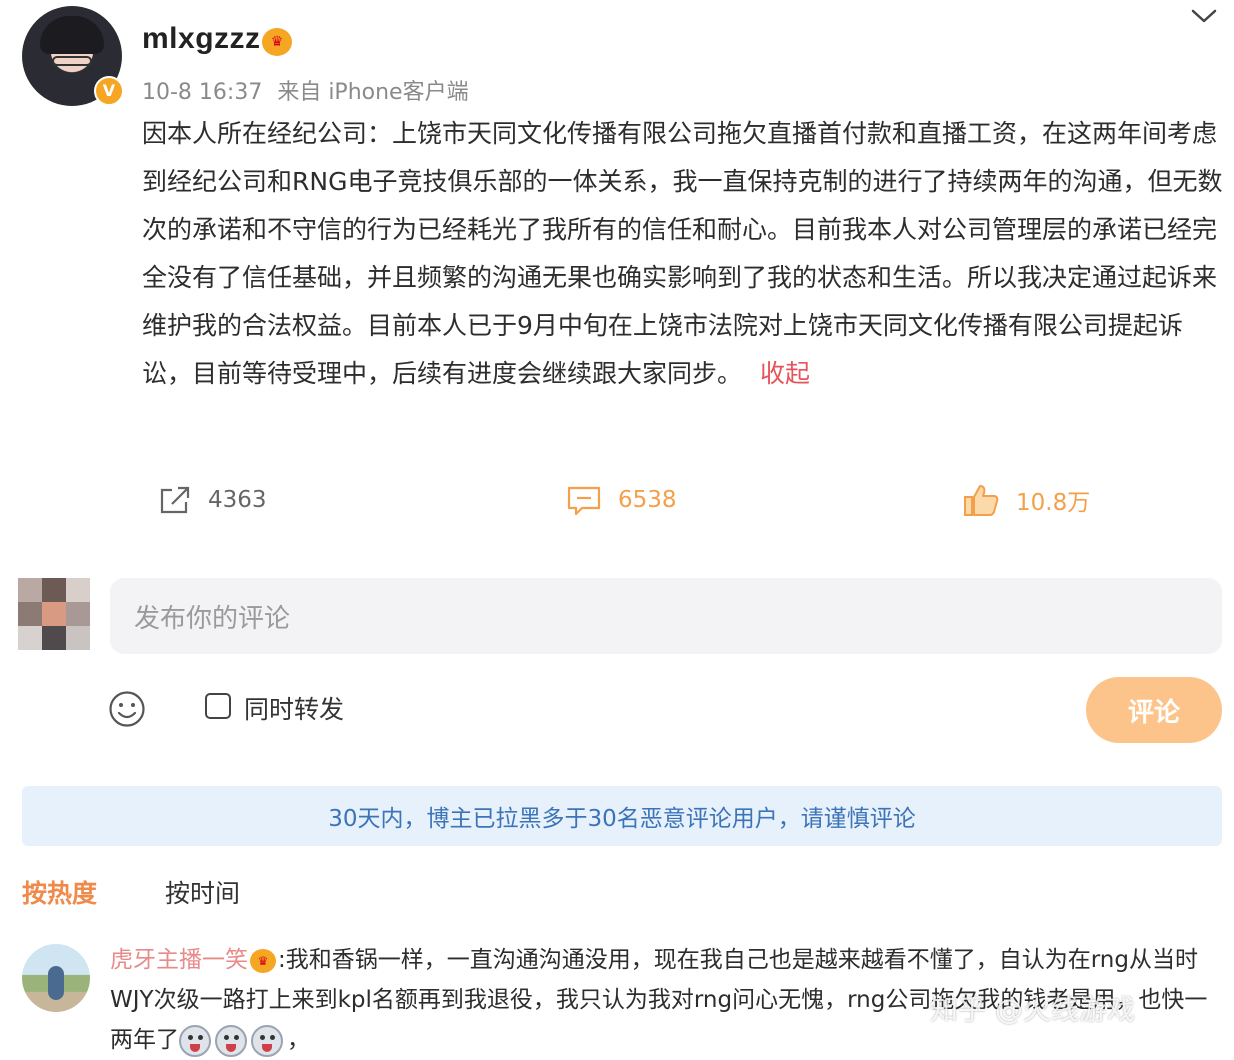  Describe the element at coordinates (298, 1040) in the screenshot. I see `comment-text-end: ，` at that location.